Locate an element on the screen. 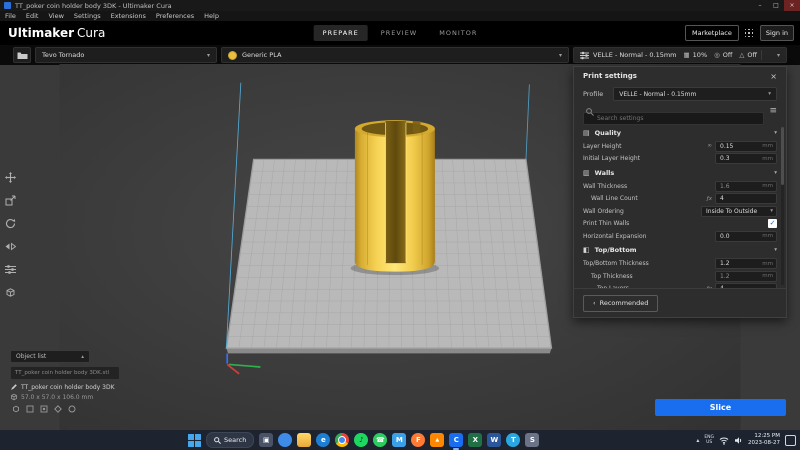 This screenshot has height=450, width=800. spotify-icon: ♪ is located at coordinates (361, 440).